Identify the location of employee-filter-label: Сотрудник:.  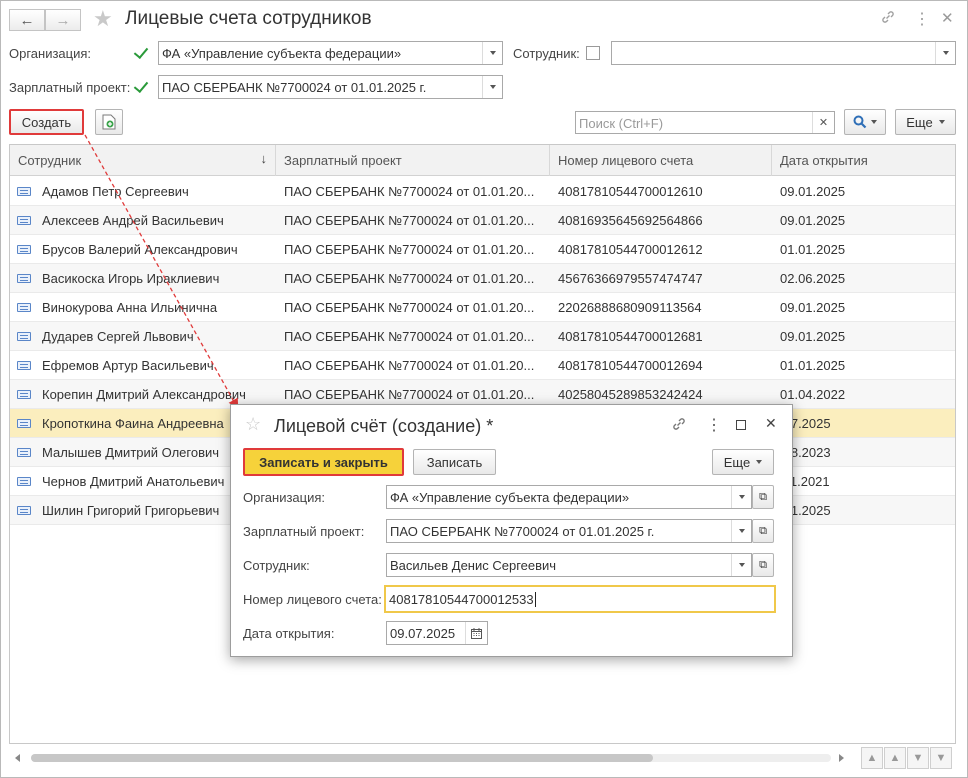
(546, 53).